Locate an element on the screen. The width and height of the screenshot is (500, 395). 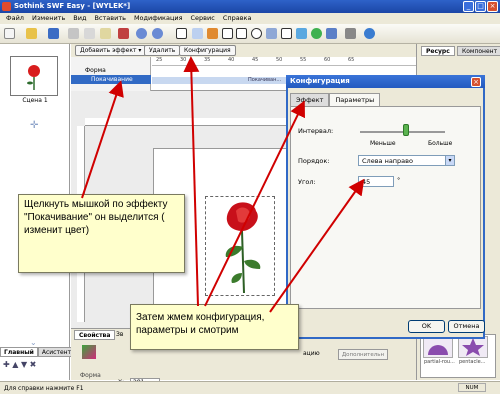
new-file-icon is located at coordinates (9, 33).